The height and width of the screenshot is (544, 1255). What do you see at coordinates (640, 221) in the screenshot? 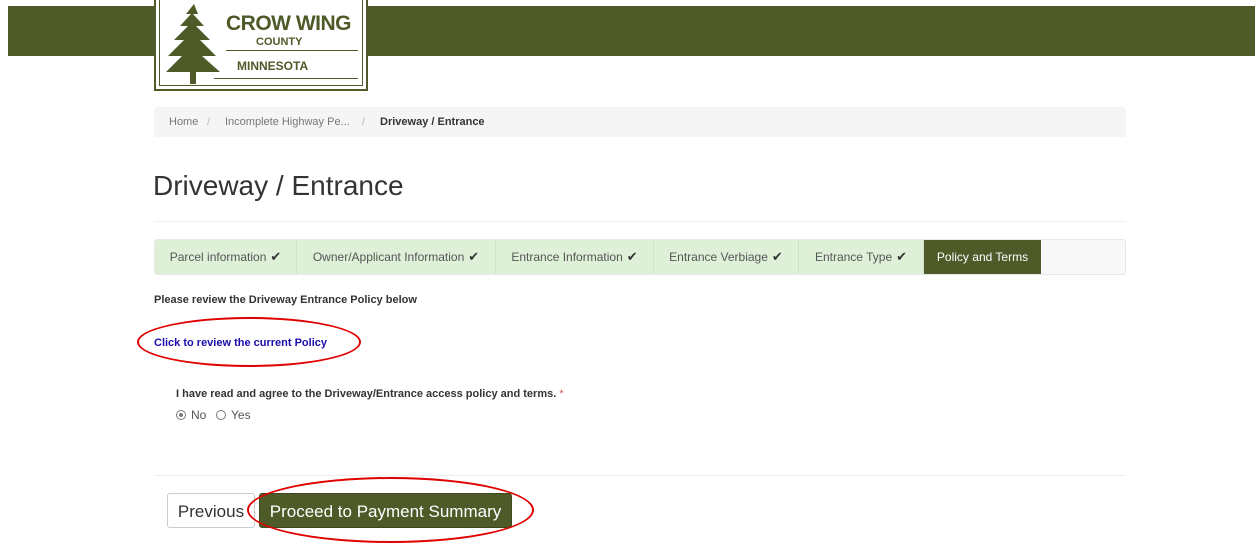
I see `title-divider` at bounding box center [640, 221].